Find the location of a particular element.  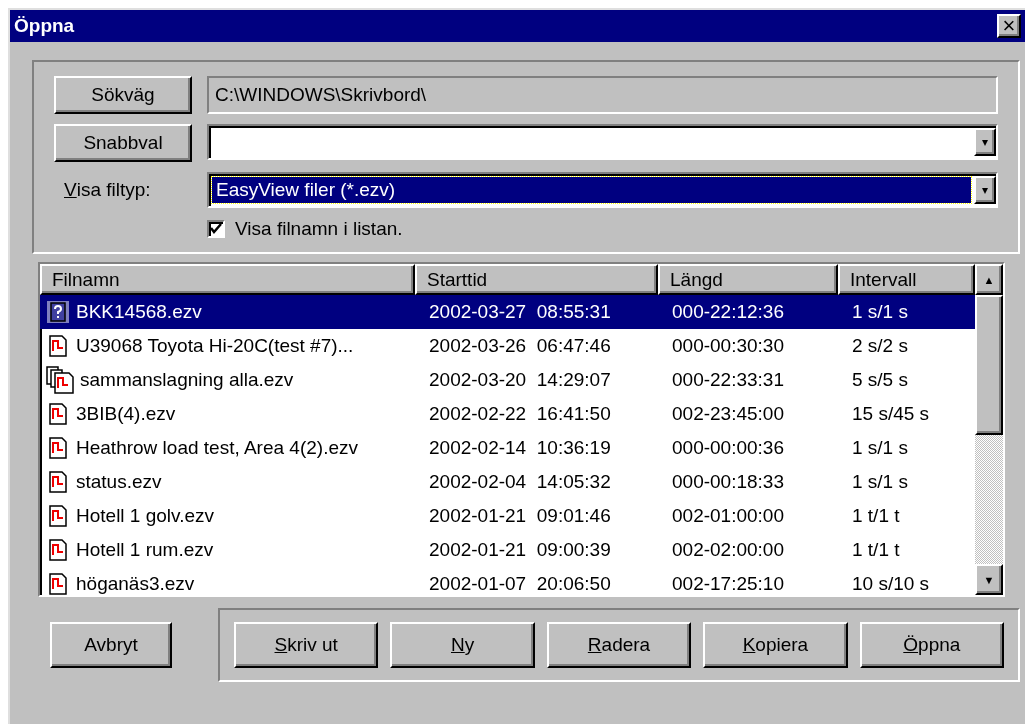

file-row: Hotell 1 golv.ezv 2002-01-21 09:01:46 002-01:00:00 1 t/1 t is located at coordinates (507, 516).